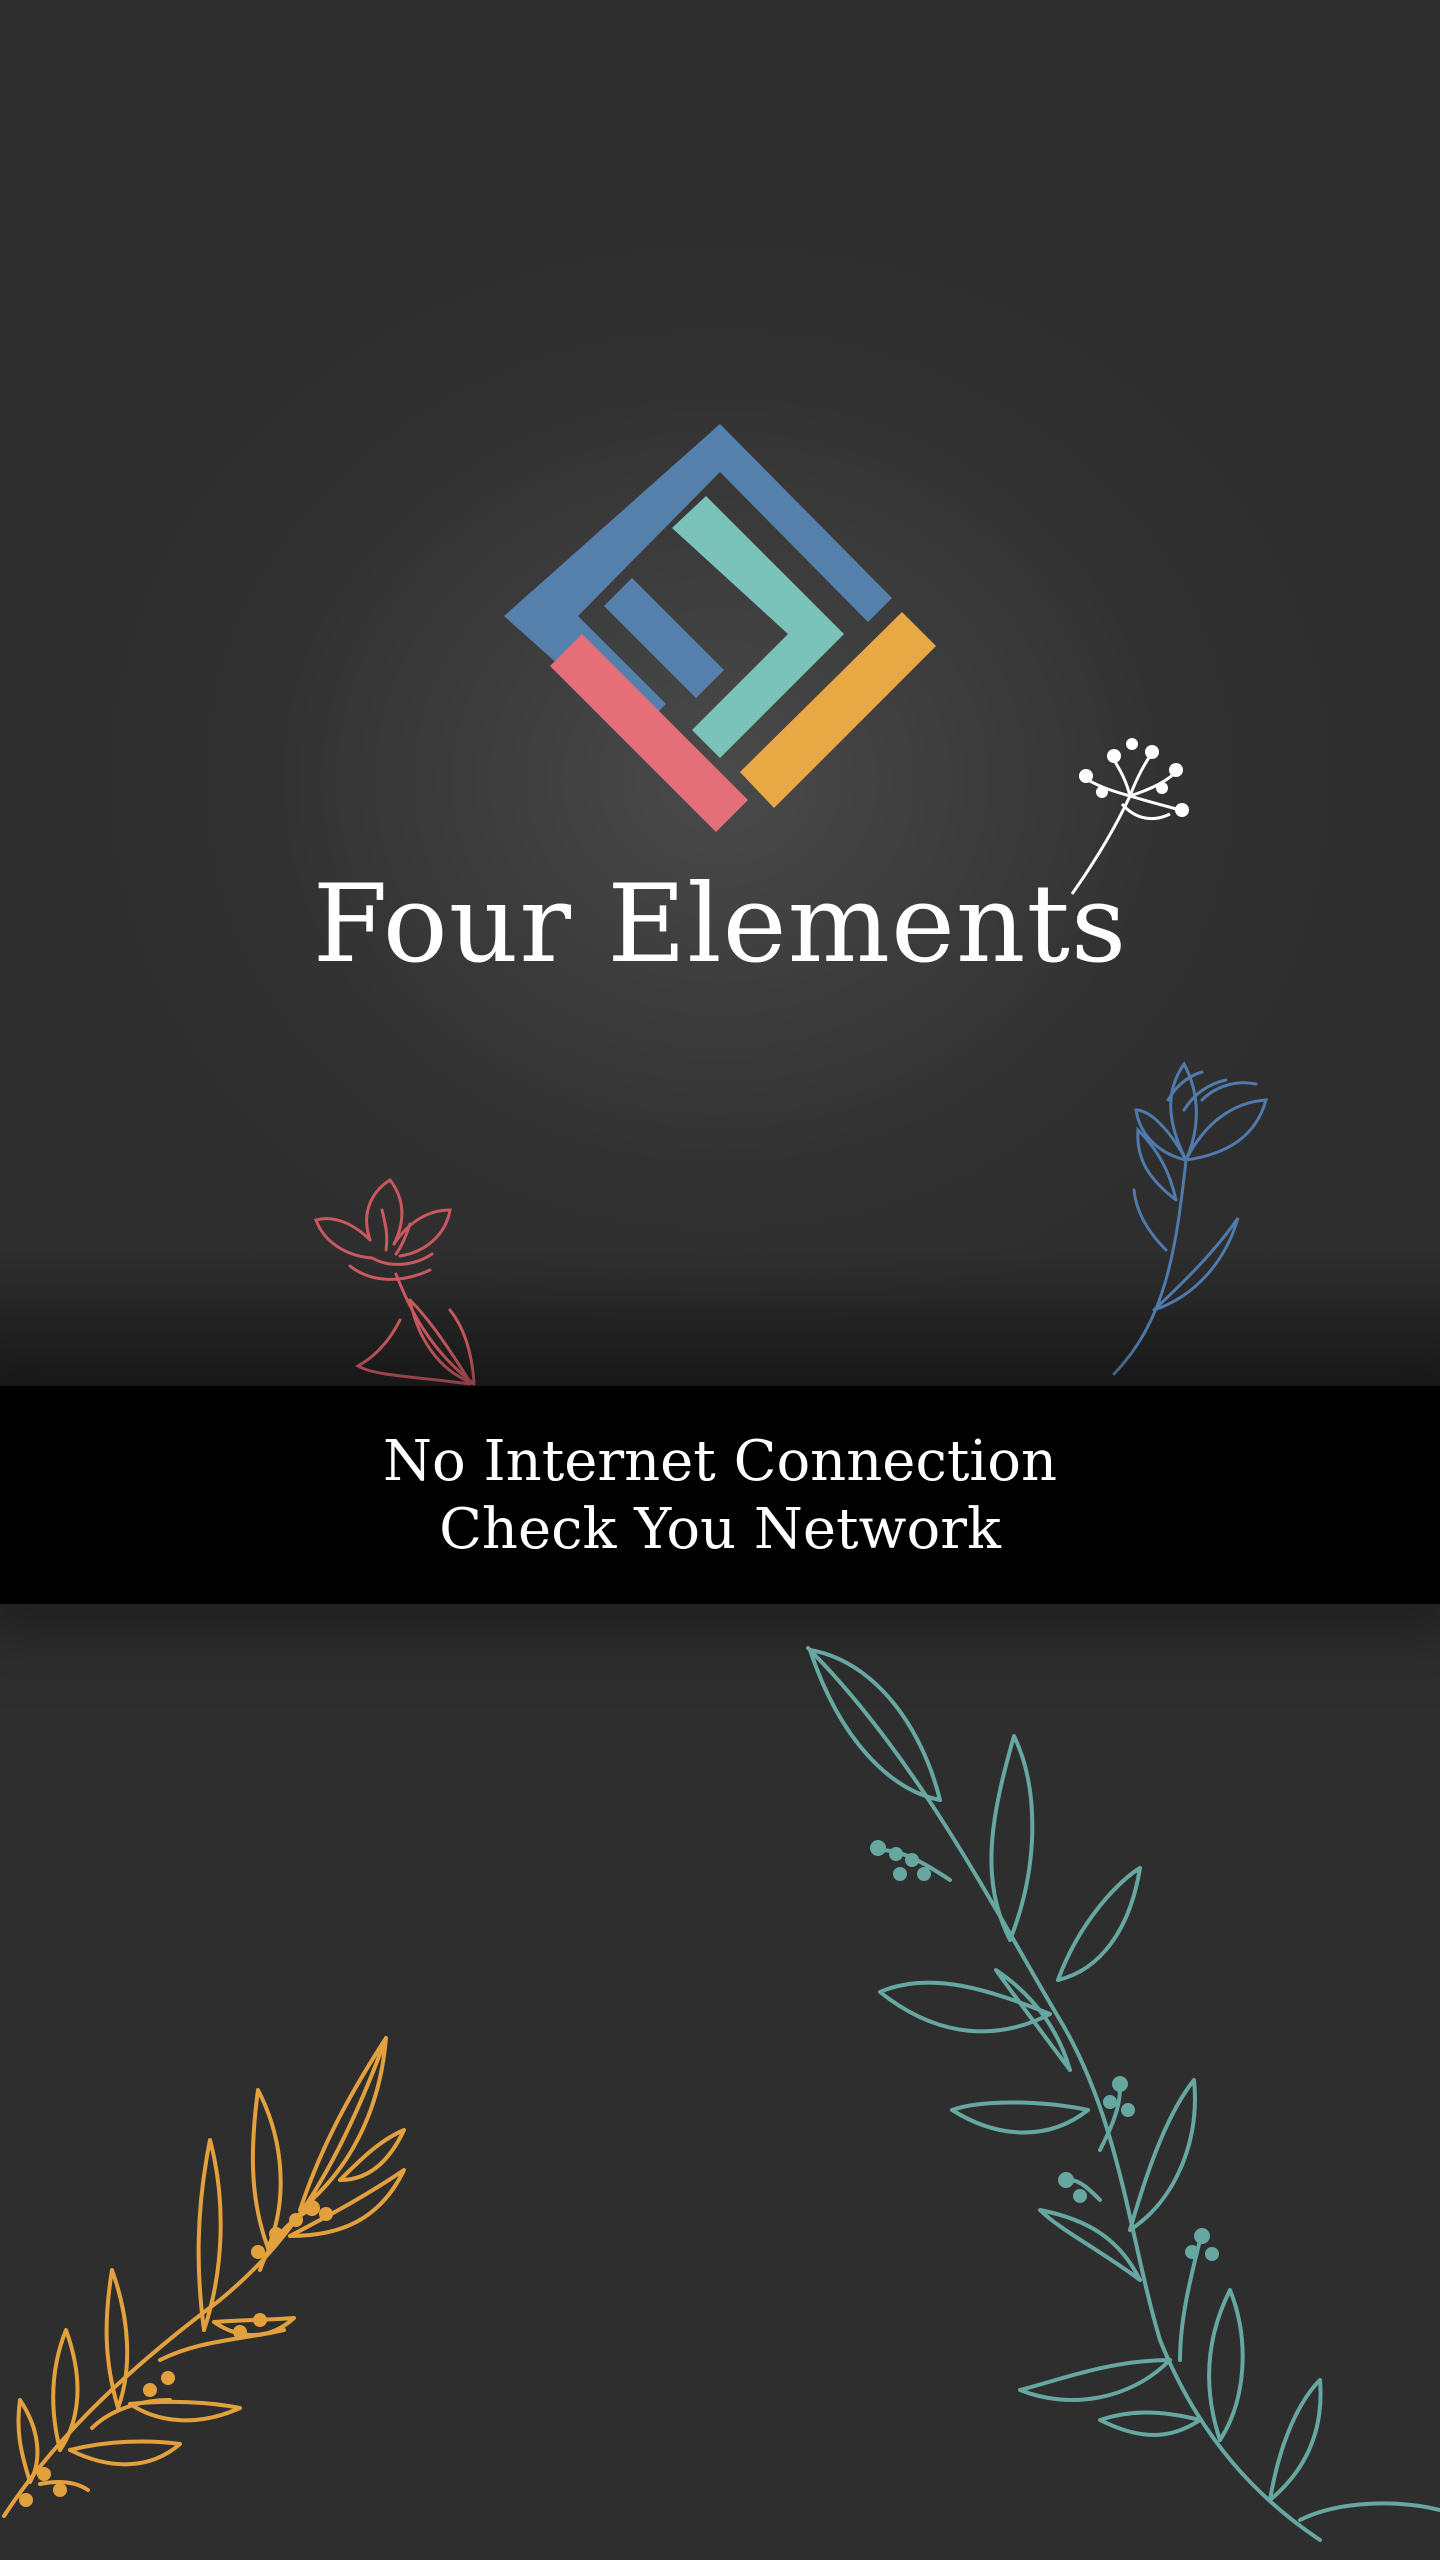 The width and height of the screenshot is (1440, 2560). What do you see at coordinates (720, 1461) in the screenshot?
I see `offline-message: No Internet Connection` at bounding box center [720, 1461].